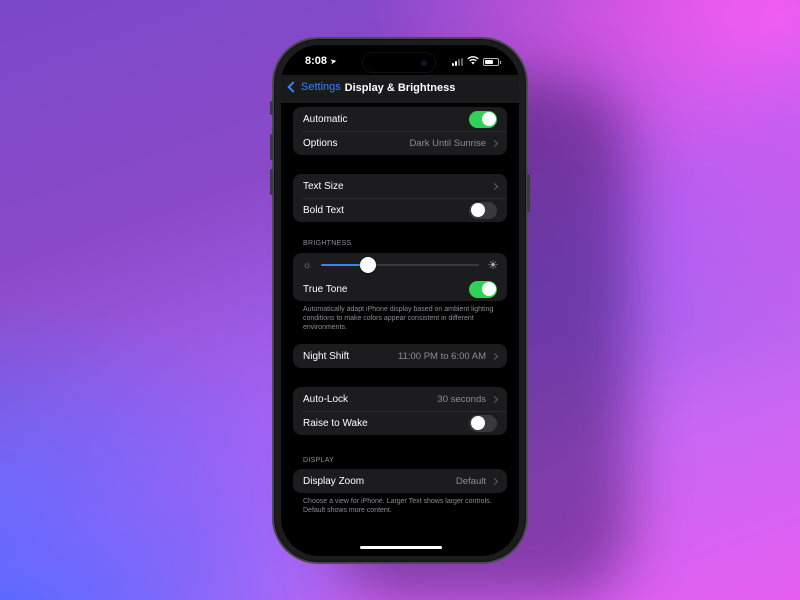 The image size is (800, 600). Describe the element at coordinates (325, 119) in the screenshot. I see `row-label: Automatic` at that location.